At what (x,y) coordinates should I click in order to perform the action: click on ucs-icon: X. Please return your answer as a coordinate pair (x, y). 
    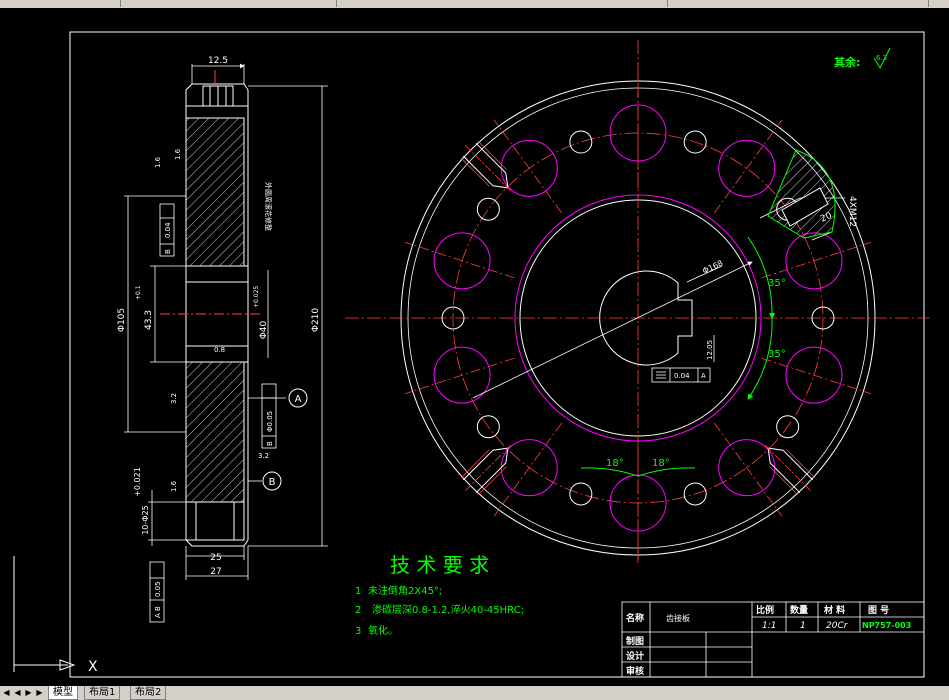
    Looking at the image, I should click on (55, 615).